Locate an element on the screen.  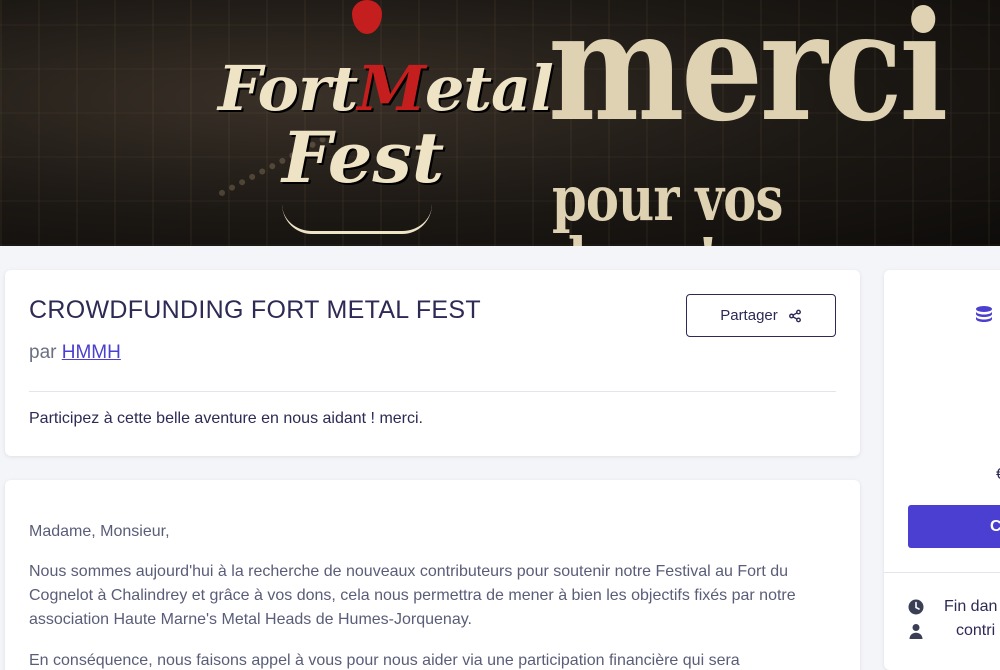
share-icon is located at coordinates (794, 315).